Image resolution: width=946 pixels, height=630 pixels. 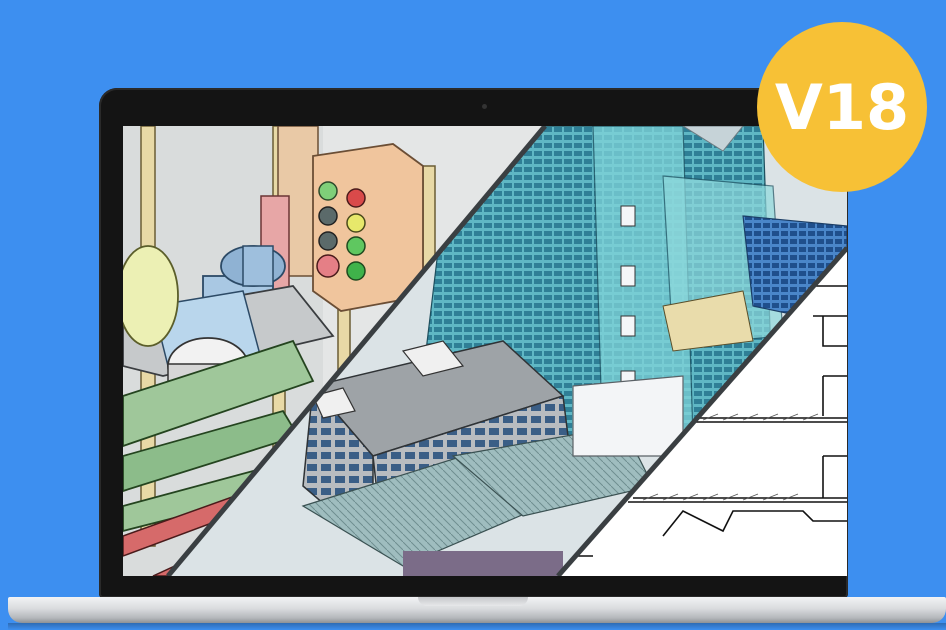 I want to click on laptop-base-notch, so click(x=473, y=601).